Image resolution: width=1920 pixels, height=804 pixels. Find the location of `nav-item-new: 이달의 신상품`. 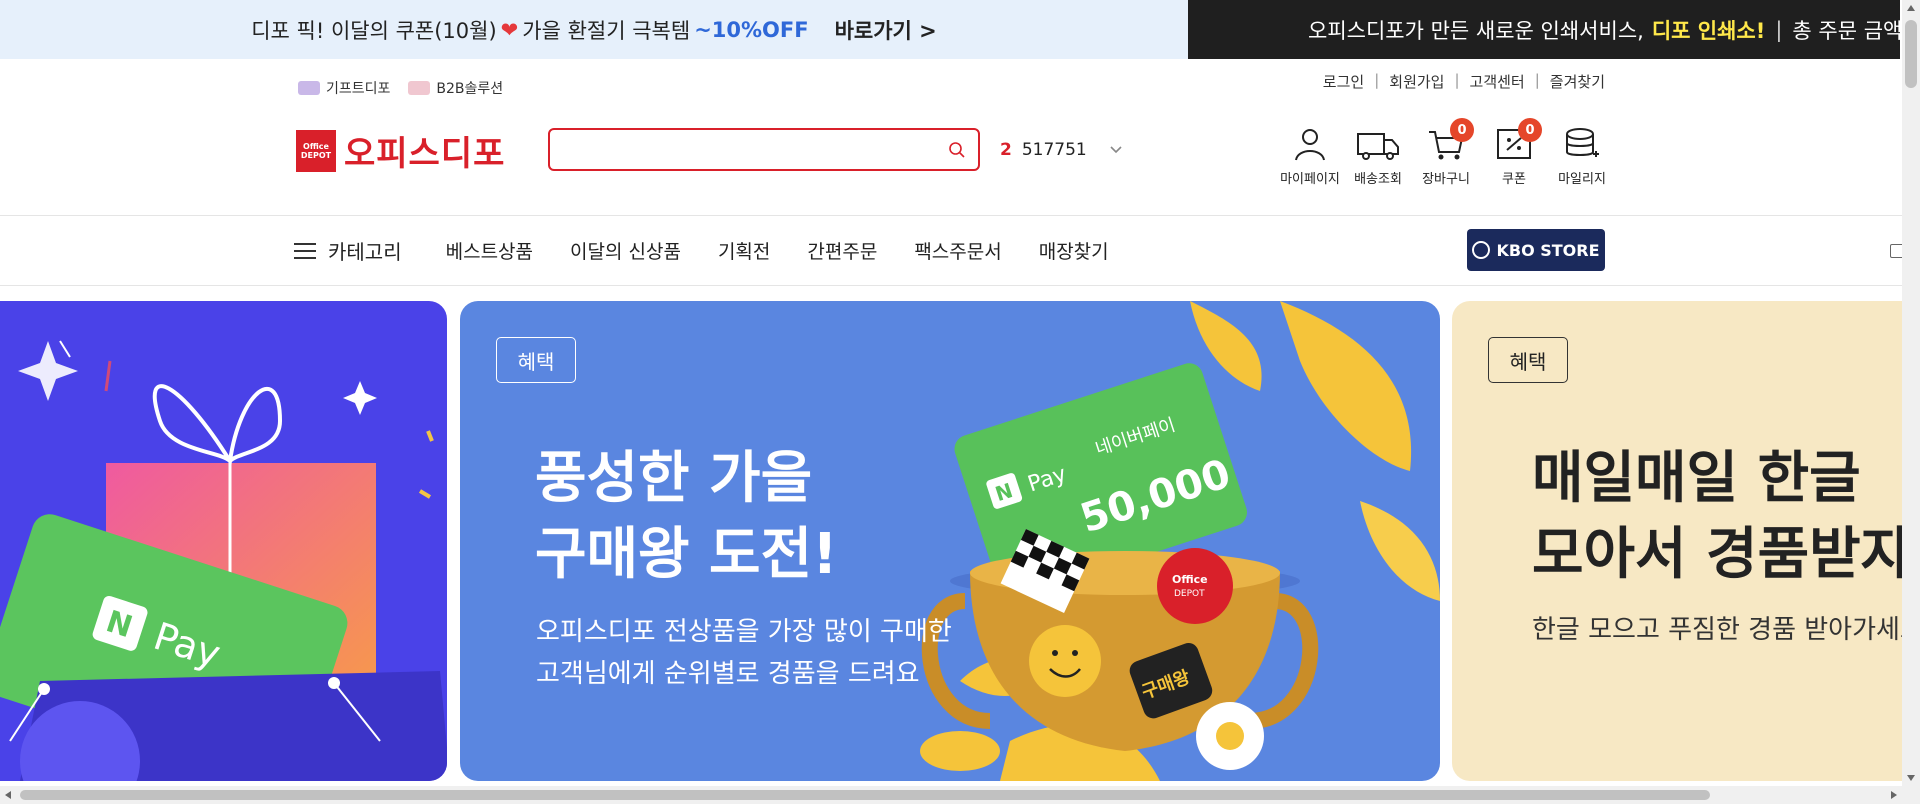

nav-item-new: 이달의 신상품 is located at coordinates (625, 250).